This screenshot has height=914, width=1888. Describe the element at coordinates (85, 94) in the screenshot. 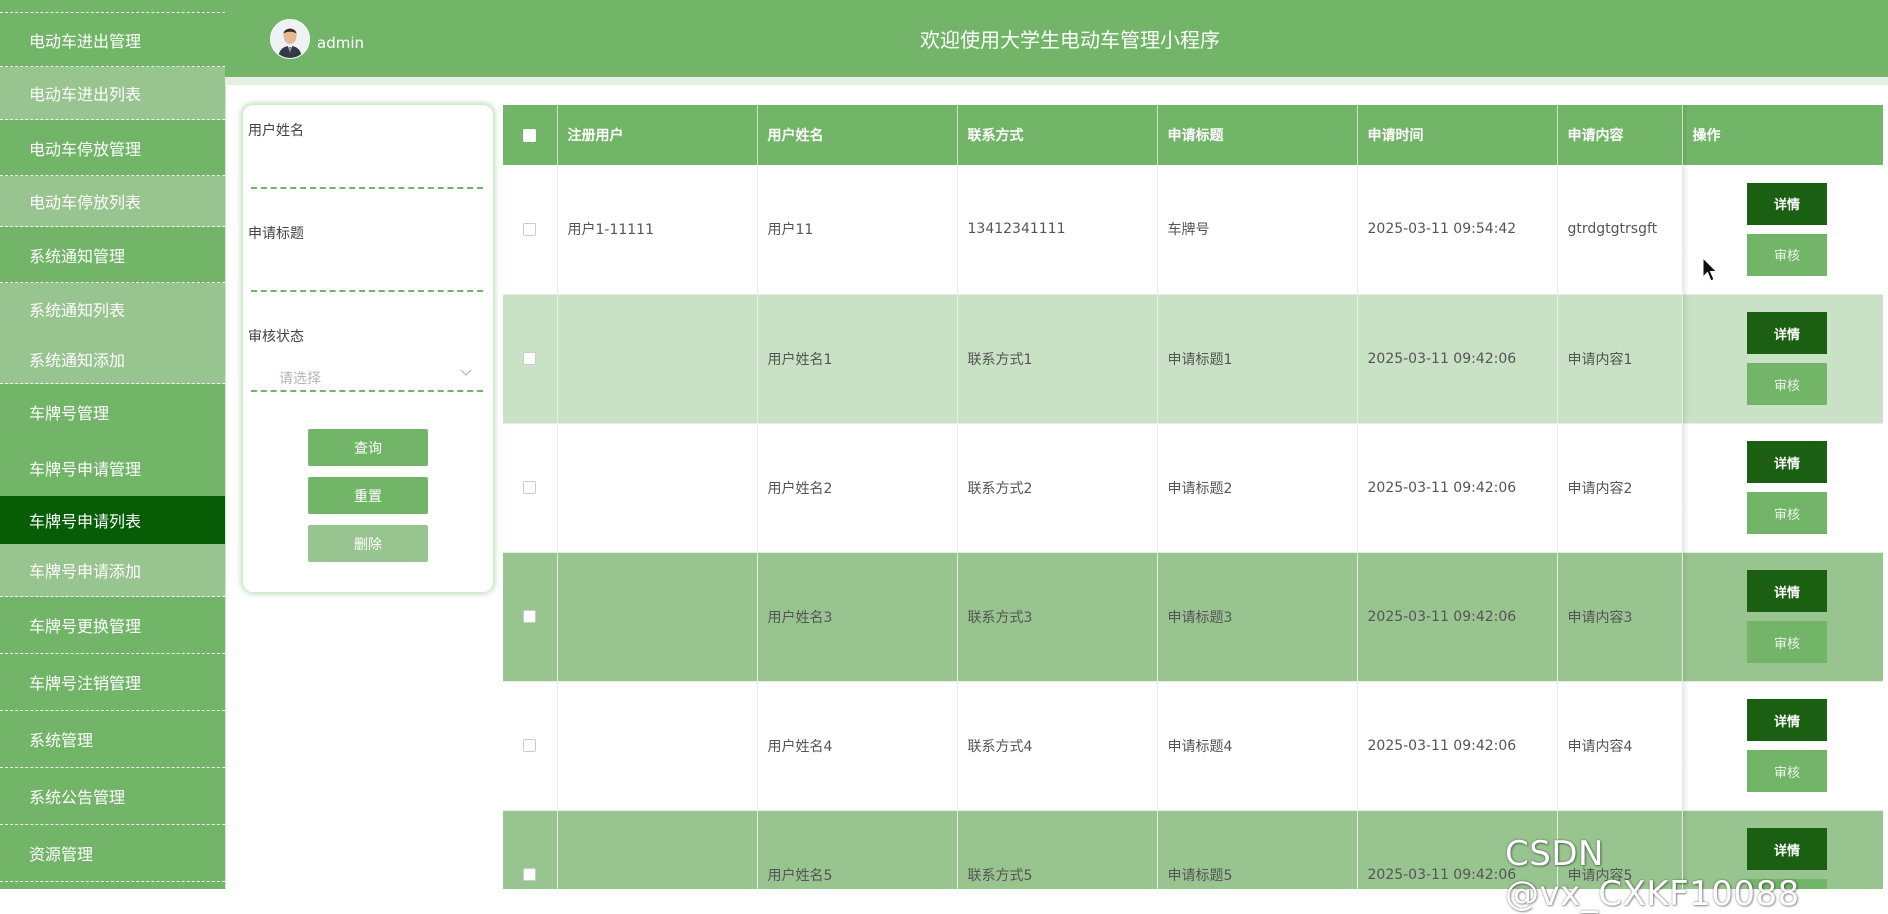

I see `sidebar-item-label: 电动车进出列表` at that location.